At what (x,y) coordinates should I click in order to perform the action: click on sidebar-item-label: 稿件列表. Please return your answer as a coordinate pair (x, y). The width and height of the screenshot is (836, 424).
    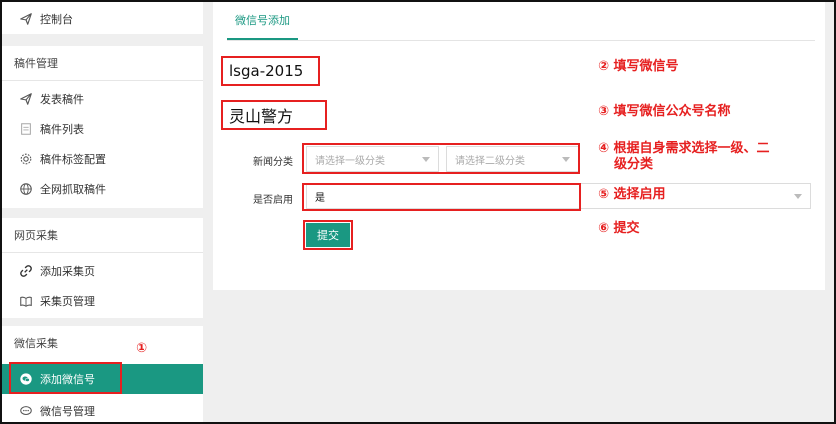
    Looking at the image, I should click on (62, 129).